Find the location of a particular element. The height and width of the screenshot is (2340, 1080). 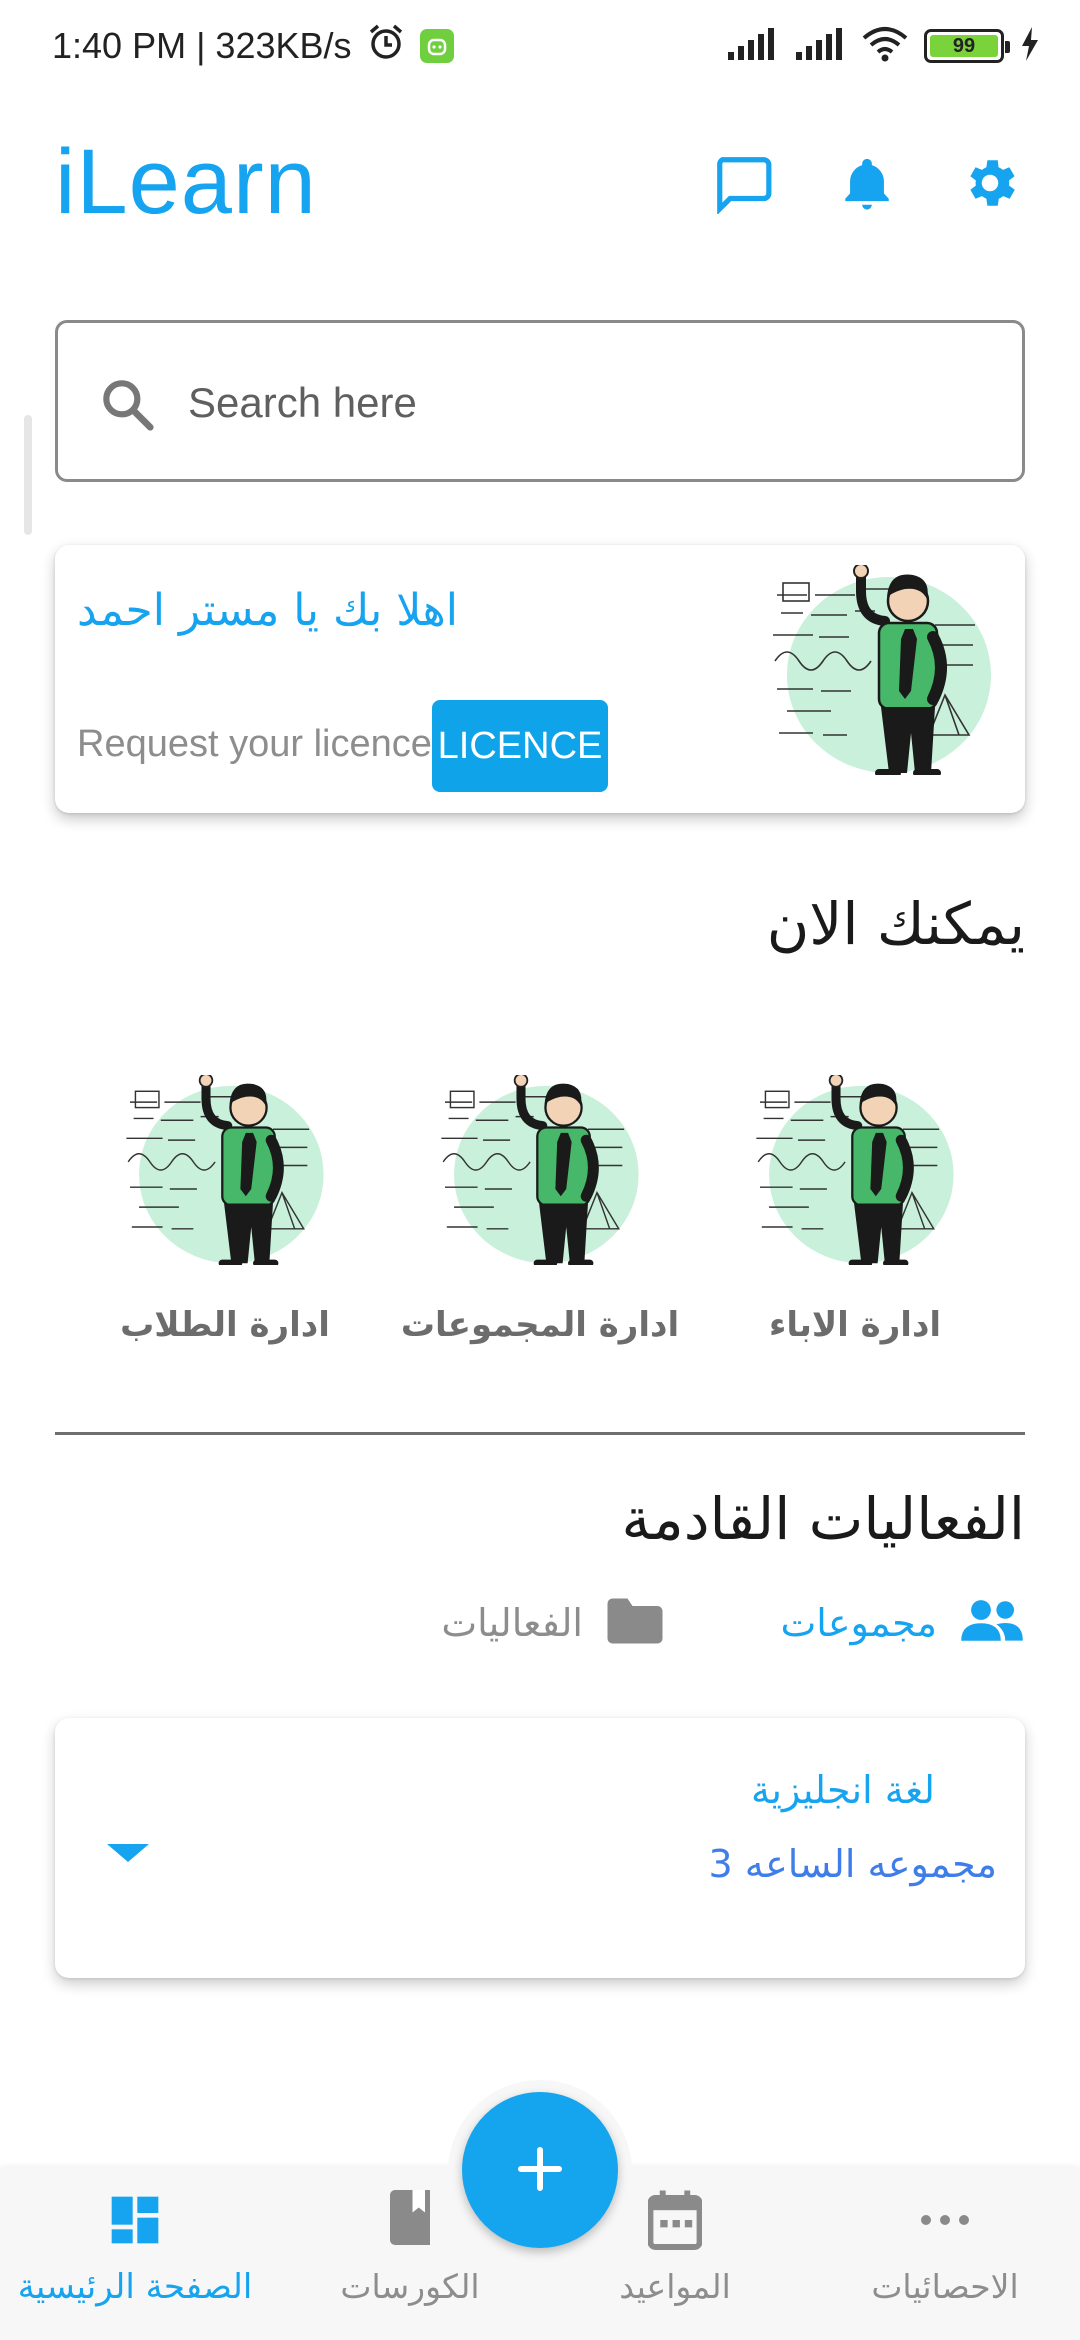

wifi-icon is located at coordinates (885, 46).